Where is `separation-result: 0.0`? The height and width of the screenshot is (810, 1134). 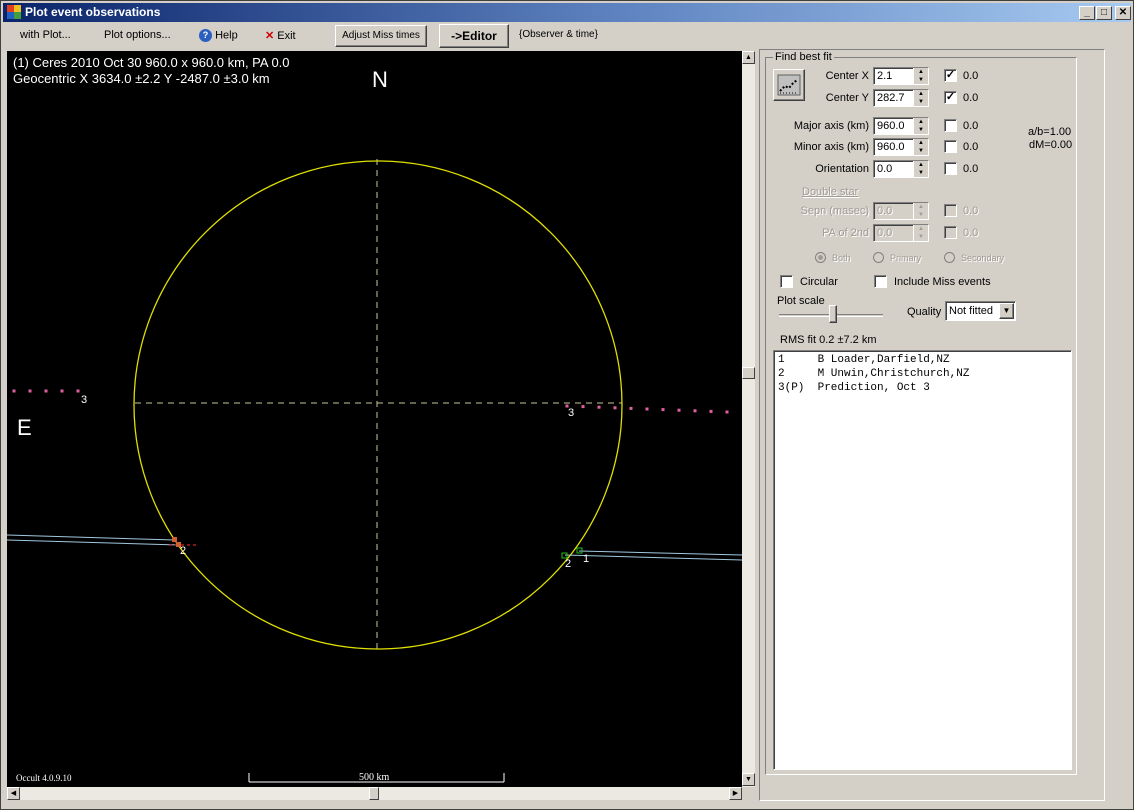 separation-result: 0.0 is located at coordinates (971, 211).